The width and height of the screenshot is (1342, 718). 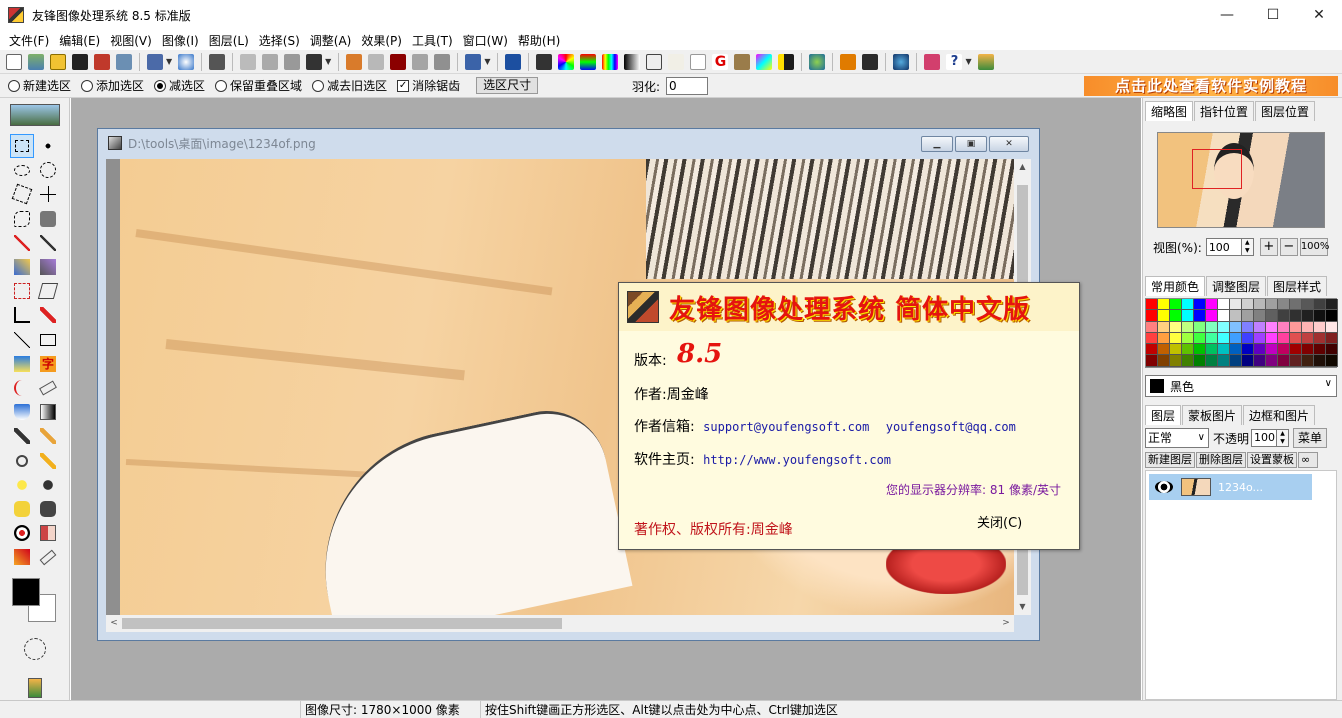 I want to click on help-icon: ?, so click(x=954, y=61).